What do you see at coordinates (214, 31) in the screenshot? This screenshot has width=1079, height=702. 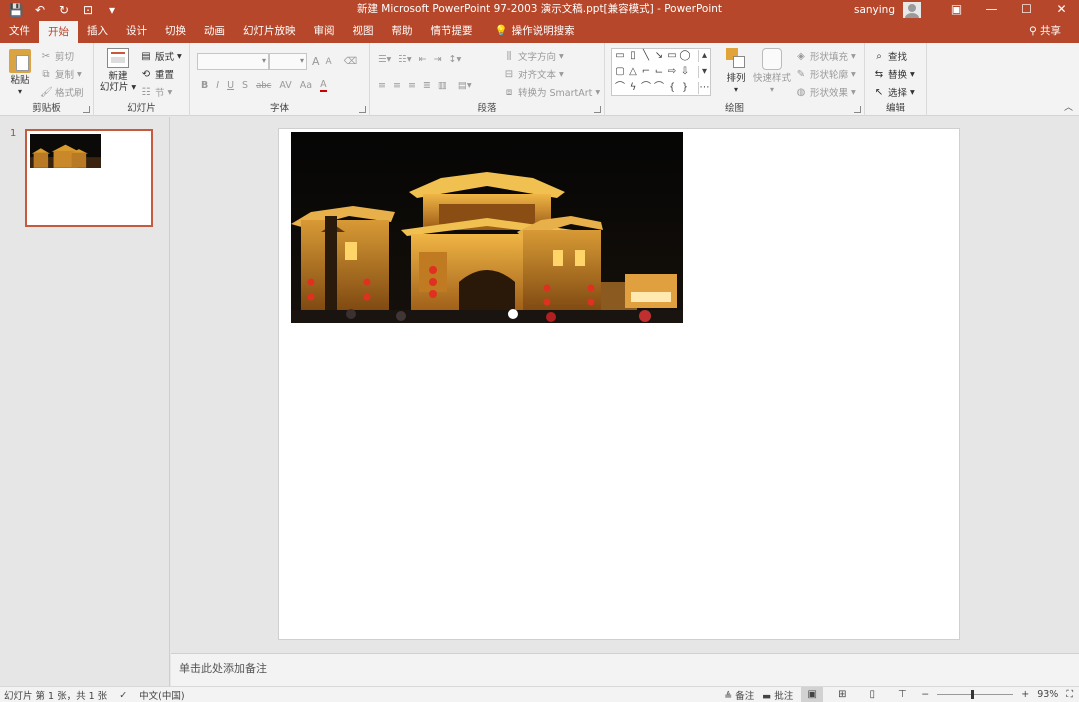 I see `tab-animations: 动画` at bounding box center [214, 31].